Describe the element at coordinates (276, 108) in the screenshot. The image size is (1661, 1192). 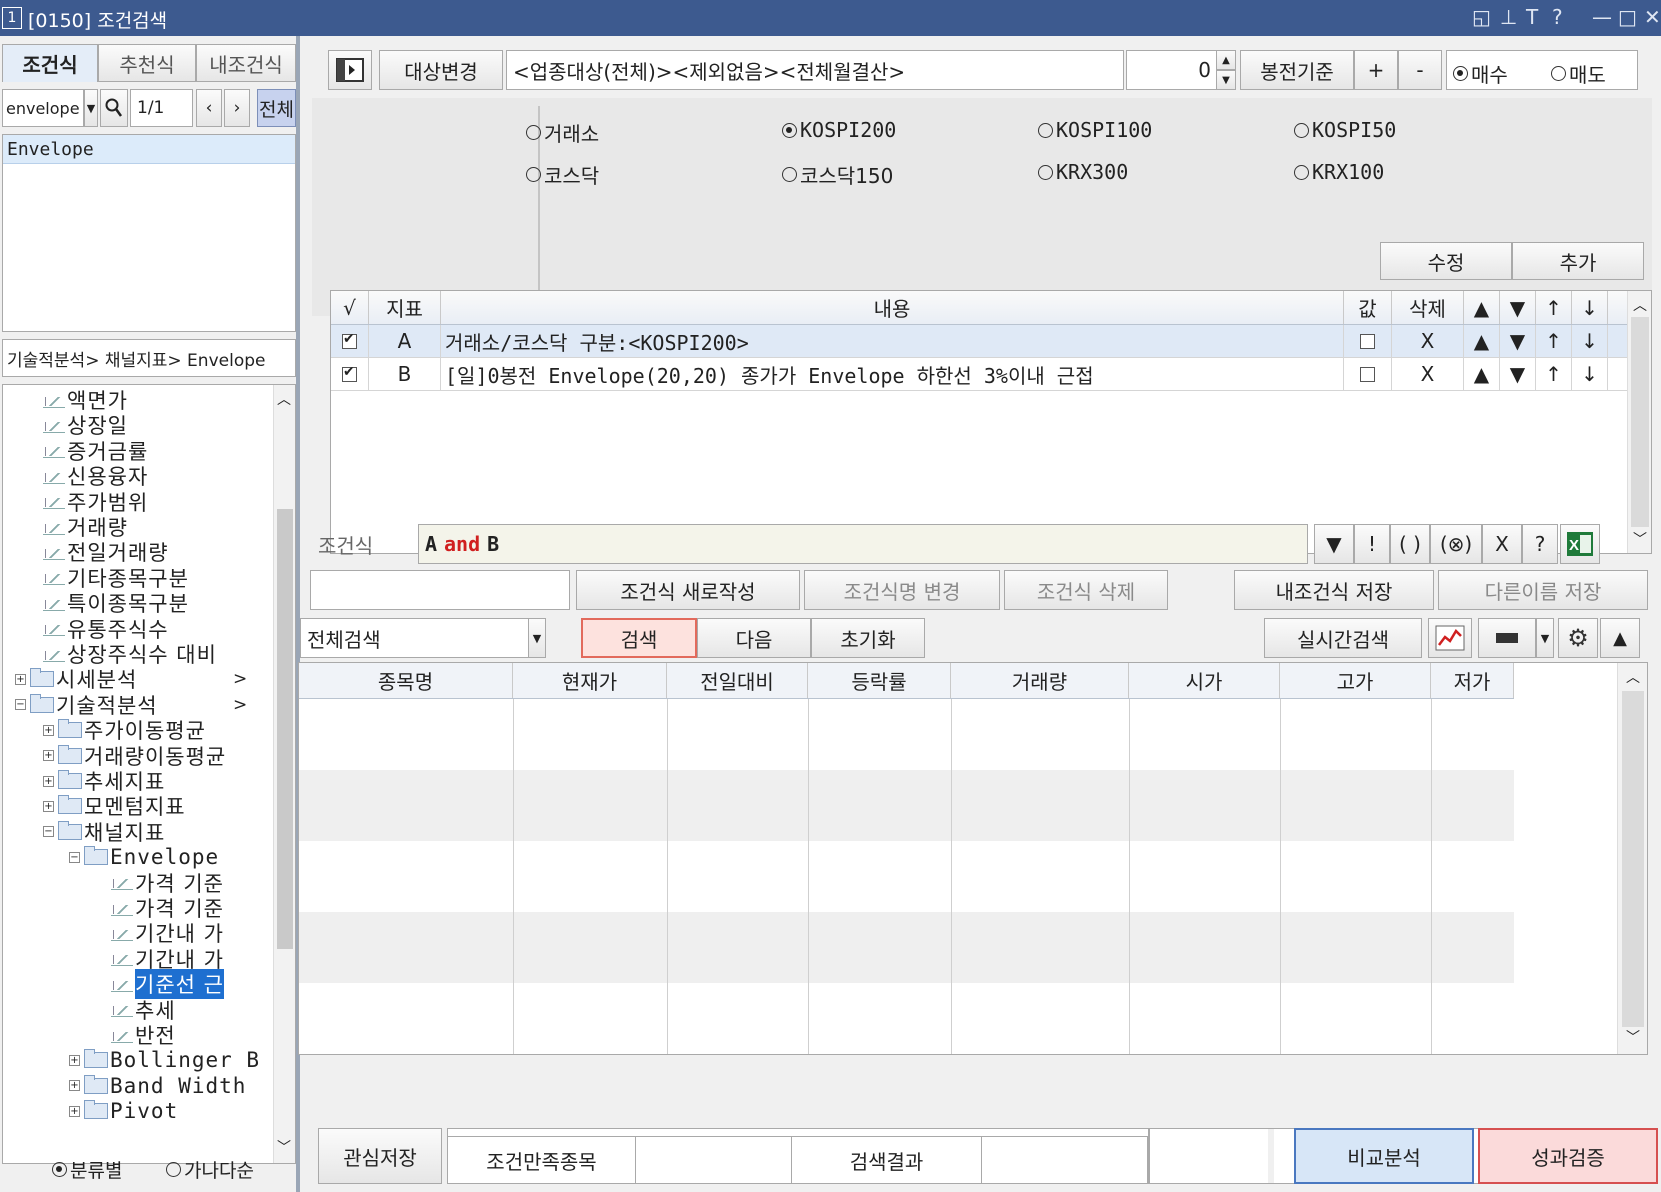
I see `all-button: 전체` at that location.